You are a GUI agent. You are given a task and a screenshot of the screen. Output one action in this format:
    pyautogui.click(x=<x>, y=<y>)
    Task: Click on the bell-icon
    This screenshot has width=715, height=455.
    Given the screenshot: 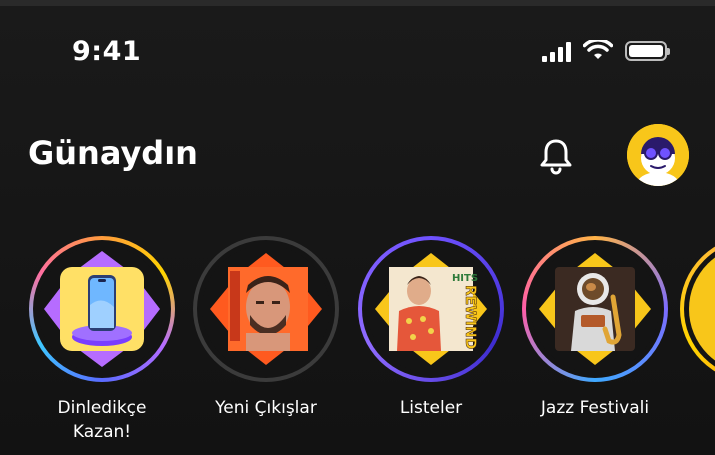 What is the action you would take?
    pyautogui.click(x=556, y=157)
    